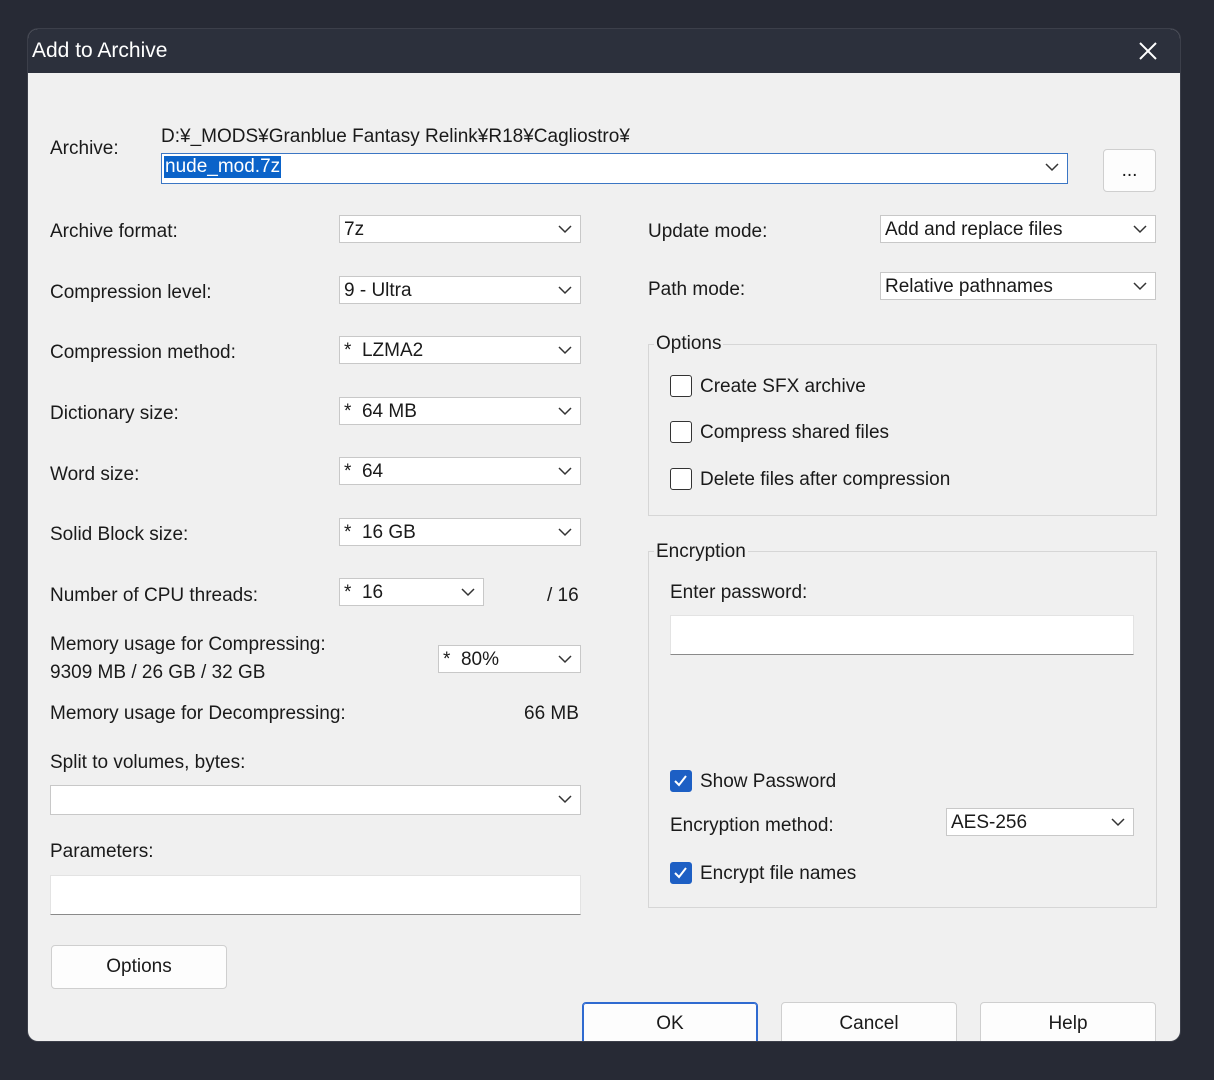 This screenshot has width=1214, height=1080. I want to click on cancel-button: Cancel, so click(869, 1021).